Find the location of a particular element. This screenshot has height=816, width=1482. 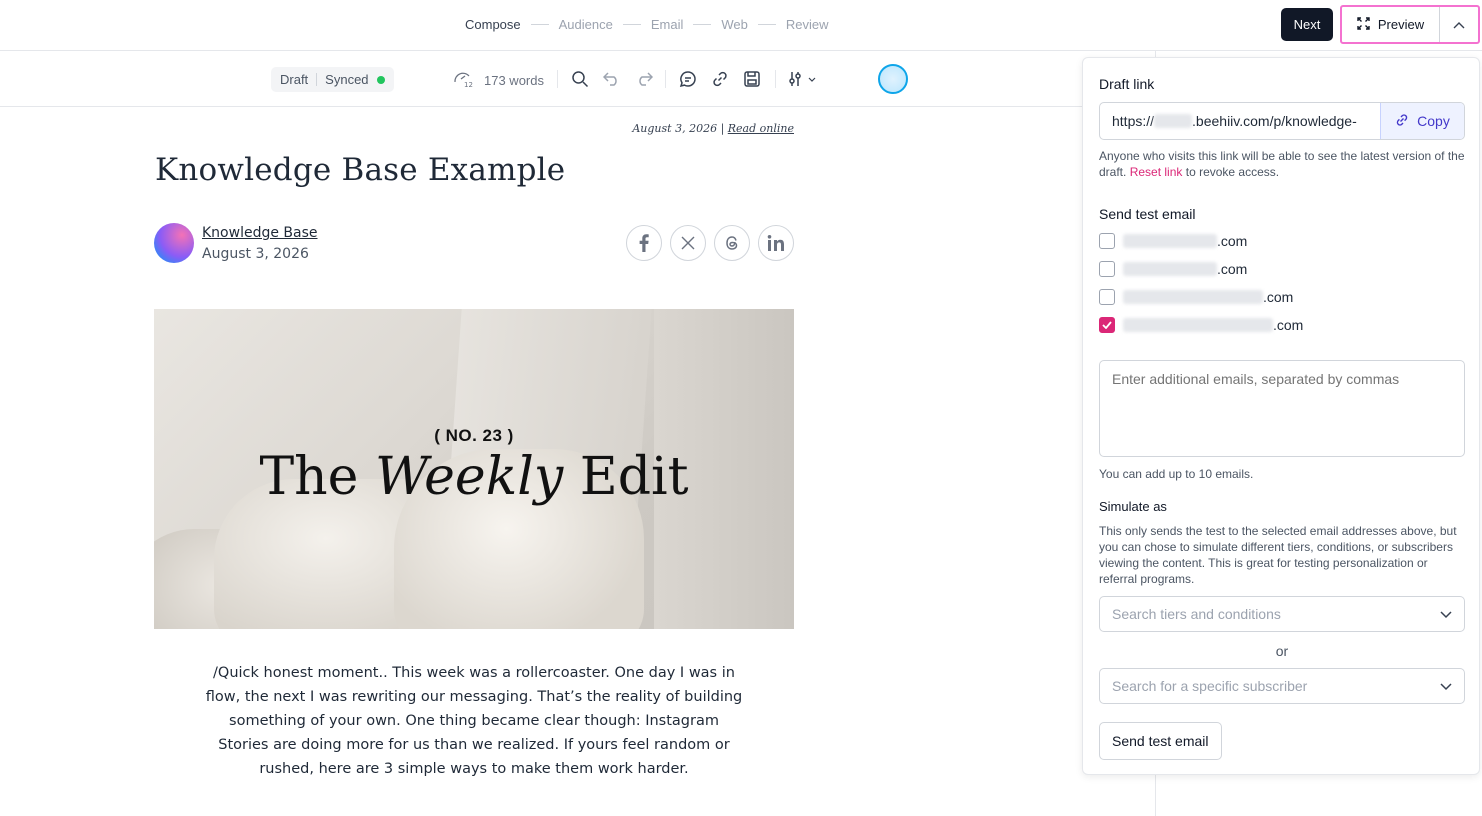

article-meta: August 3, 2026 | Read online is located at coordinates (667, 128).